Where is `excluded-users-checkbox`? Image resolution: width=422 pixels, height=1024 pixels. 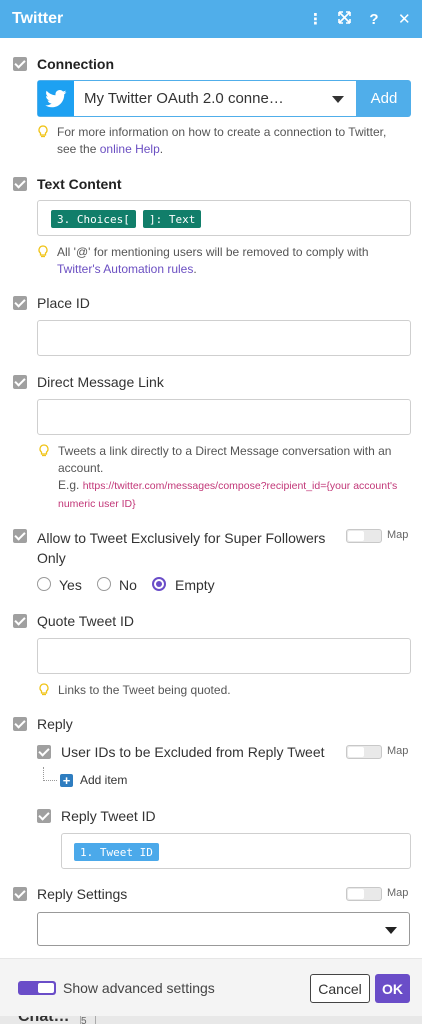 excluded-users-checkbox is located at coordinates (44, 752).